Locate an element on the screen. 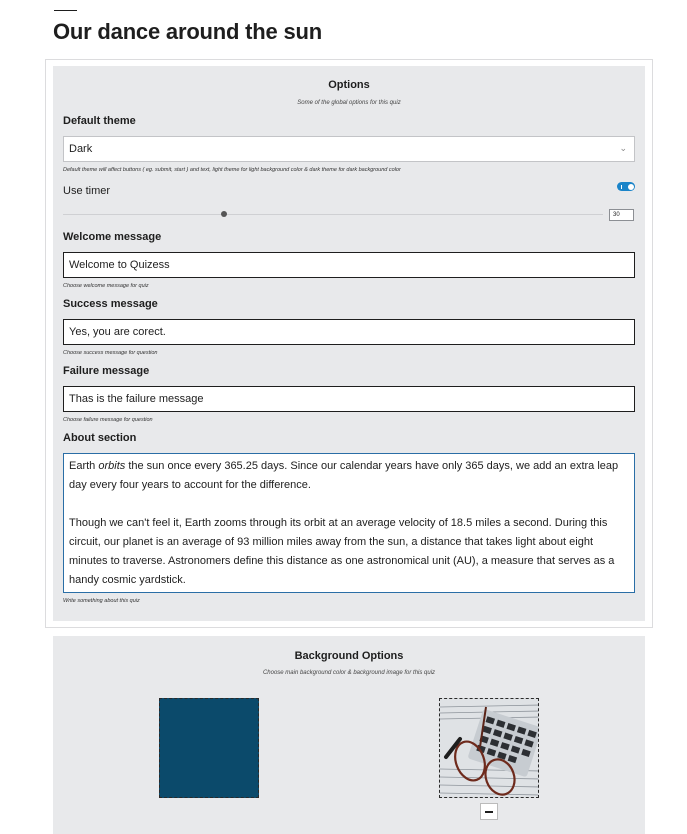 The width and height of the screenshot is (687, 834). welcome-label: Welcome message is located at coordinates (112, 237).